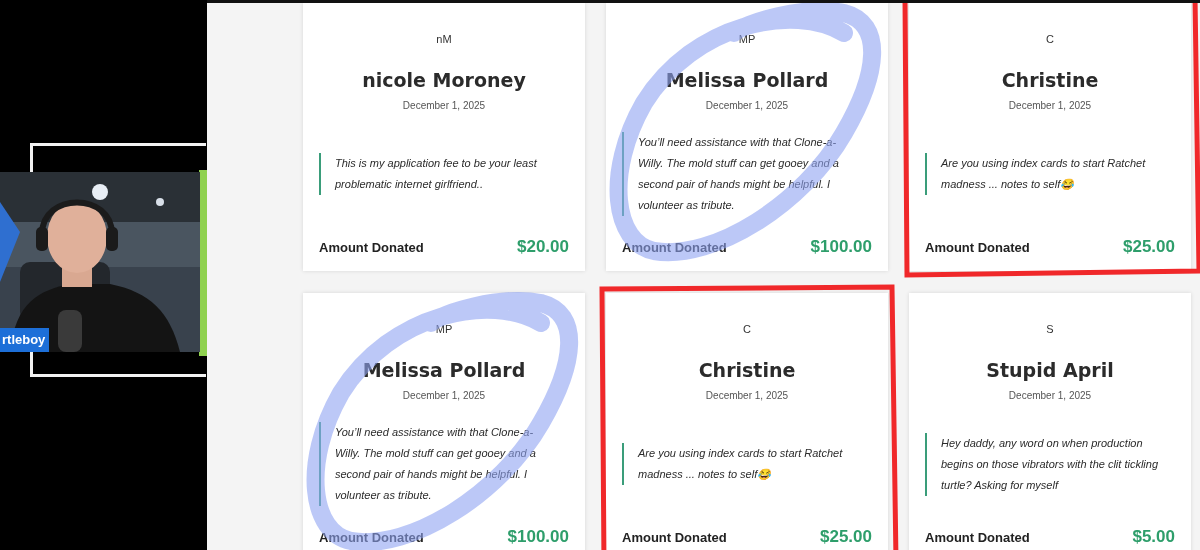 The width and height of the screenshot is (1200, 550). What do you see at coordinates (444, 39) in the screenshot?
I see `donor-initials: nM` at bounding box center [444, 39].